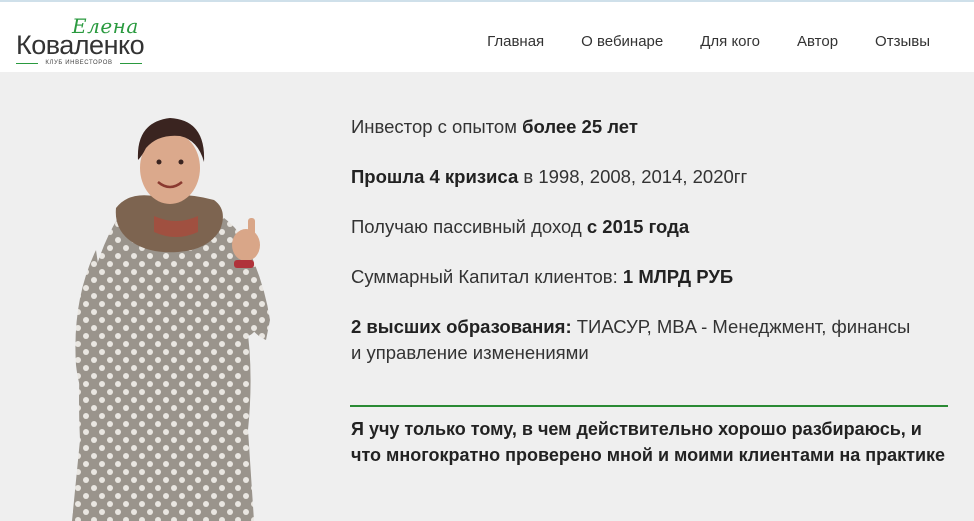 Image resolution: width=974 pixels, height=521 pixels. Describe the element at coordinates (515, 41) in the screenshot. I see `nav-item-home: Главная` at that location.